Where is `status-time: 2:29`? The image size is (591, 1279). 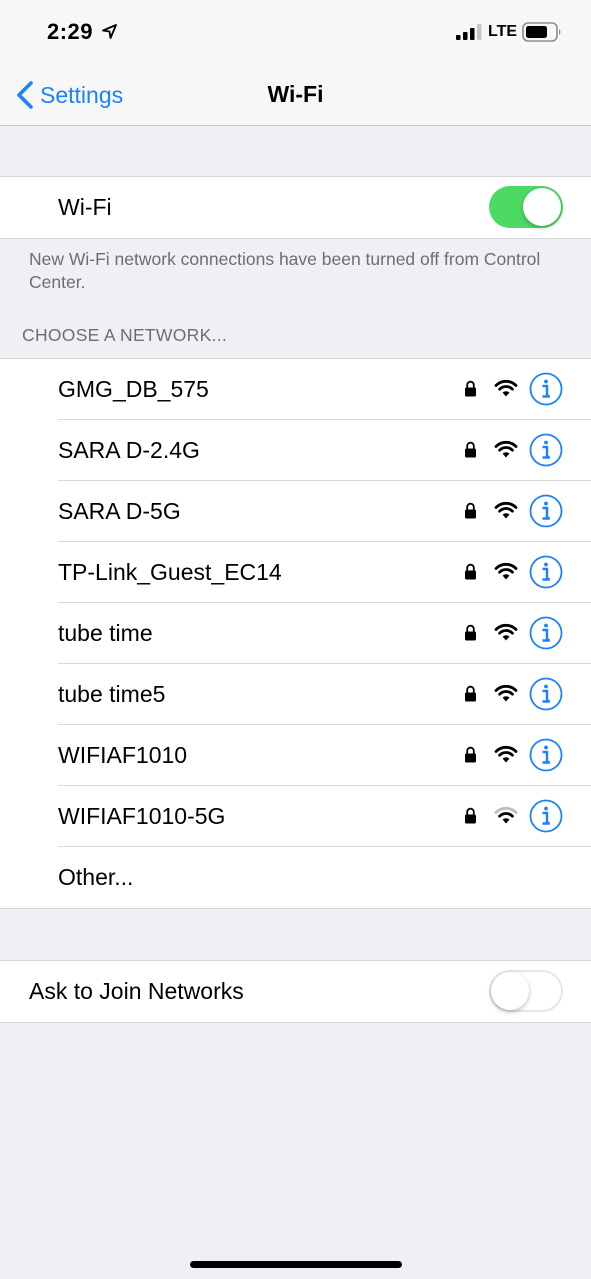 status-time: 2:29 is located at coordinates (70, 31).